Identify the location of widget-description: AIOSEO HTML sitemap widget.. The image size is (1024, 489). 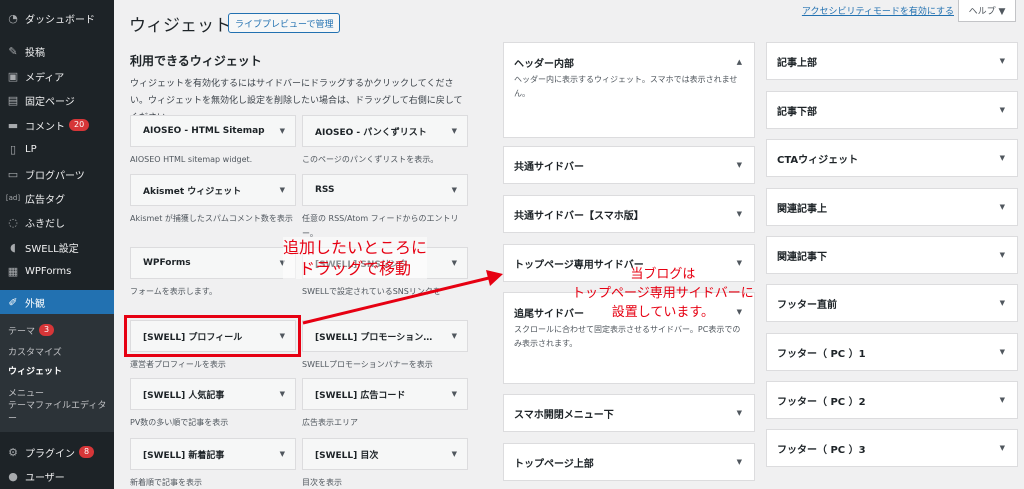
(191, 159).